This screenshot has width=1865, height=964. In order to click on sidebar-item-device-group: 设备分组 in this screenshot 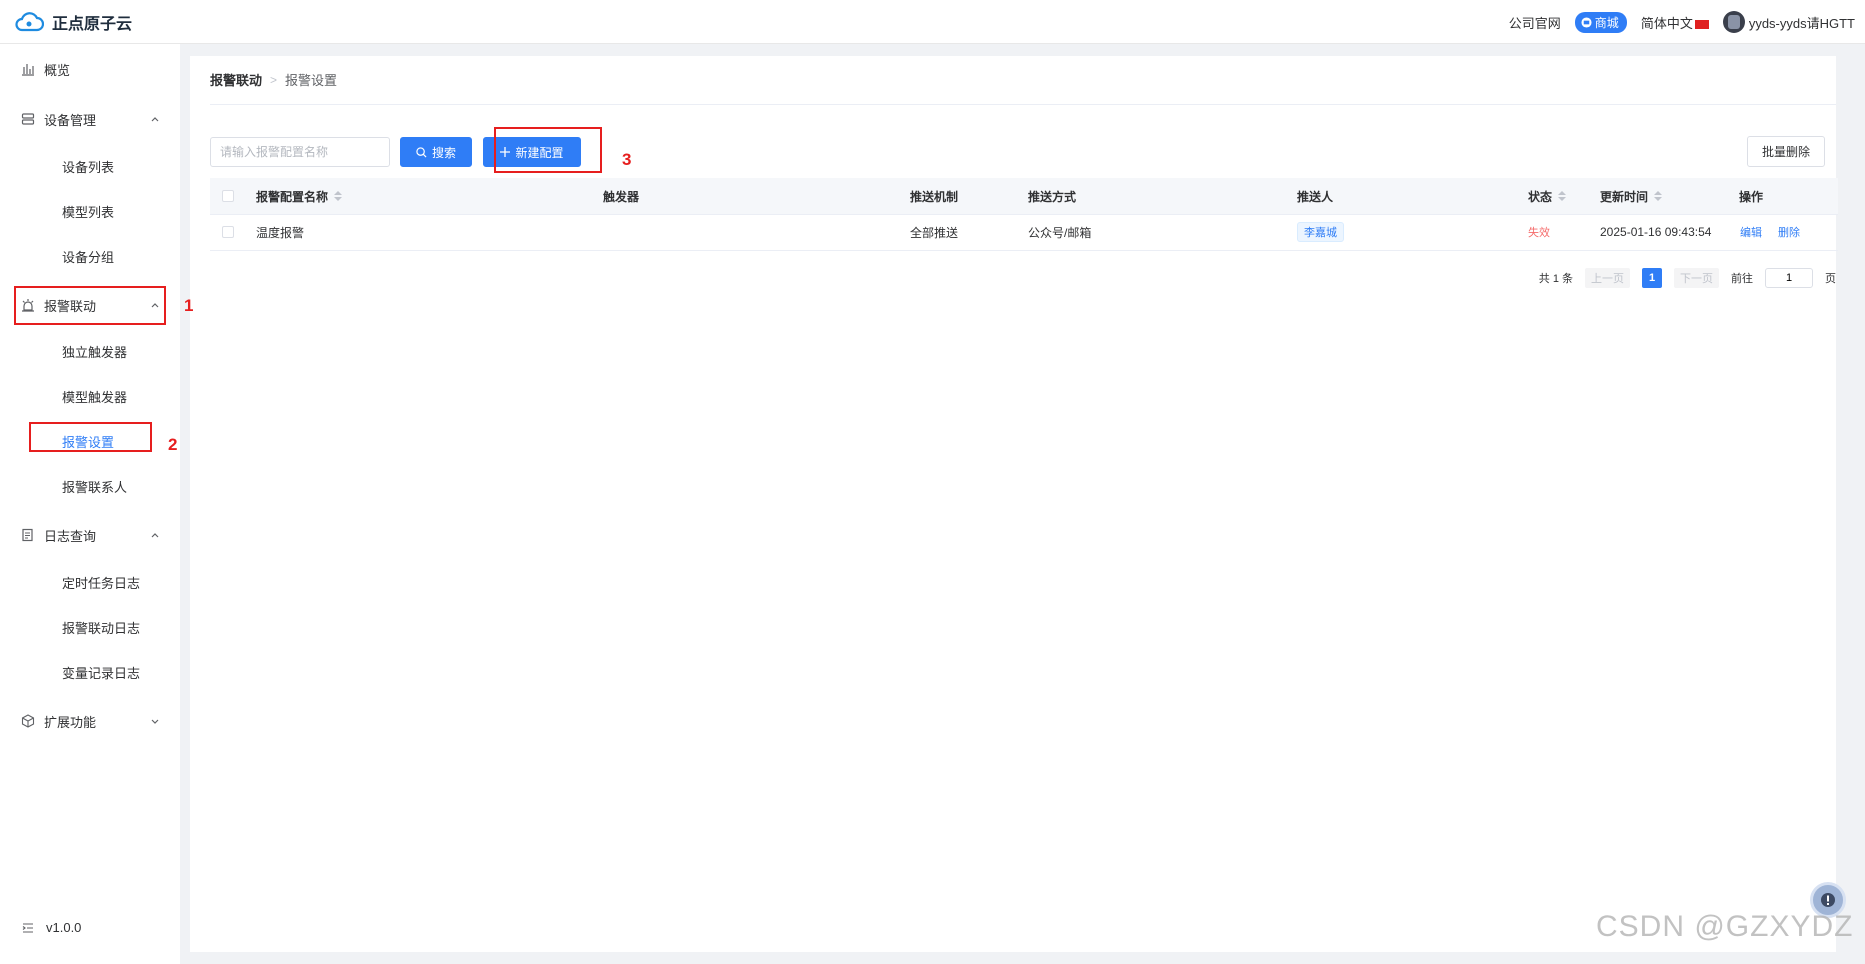, I will do `click(90, 256)`.